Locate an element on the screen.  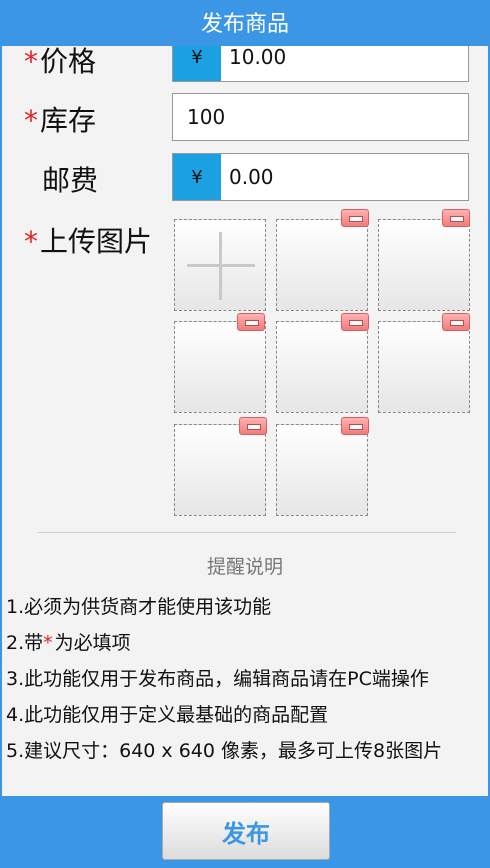
note-item: 1.必须为供货商才能使用该功能 is located at coordinates (139, 607).